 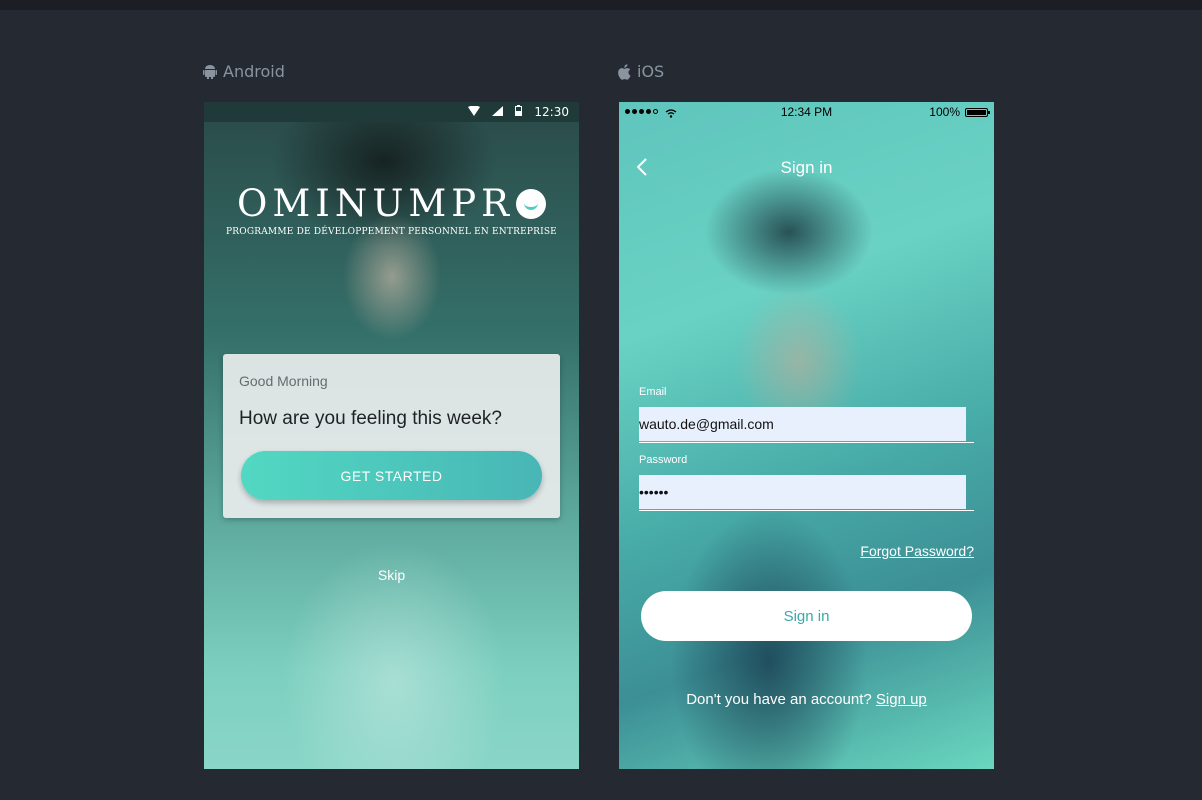 I want to click on greeting-text: Good Morning, so click(x=283, y=381).